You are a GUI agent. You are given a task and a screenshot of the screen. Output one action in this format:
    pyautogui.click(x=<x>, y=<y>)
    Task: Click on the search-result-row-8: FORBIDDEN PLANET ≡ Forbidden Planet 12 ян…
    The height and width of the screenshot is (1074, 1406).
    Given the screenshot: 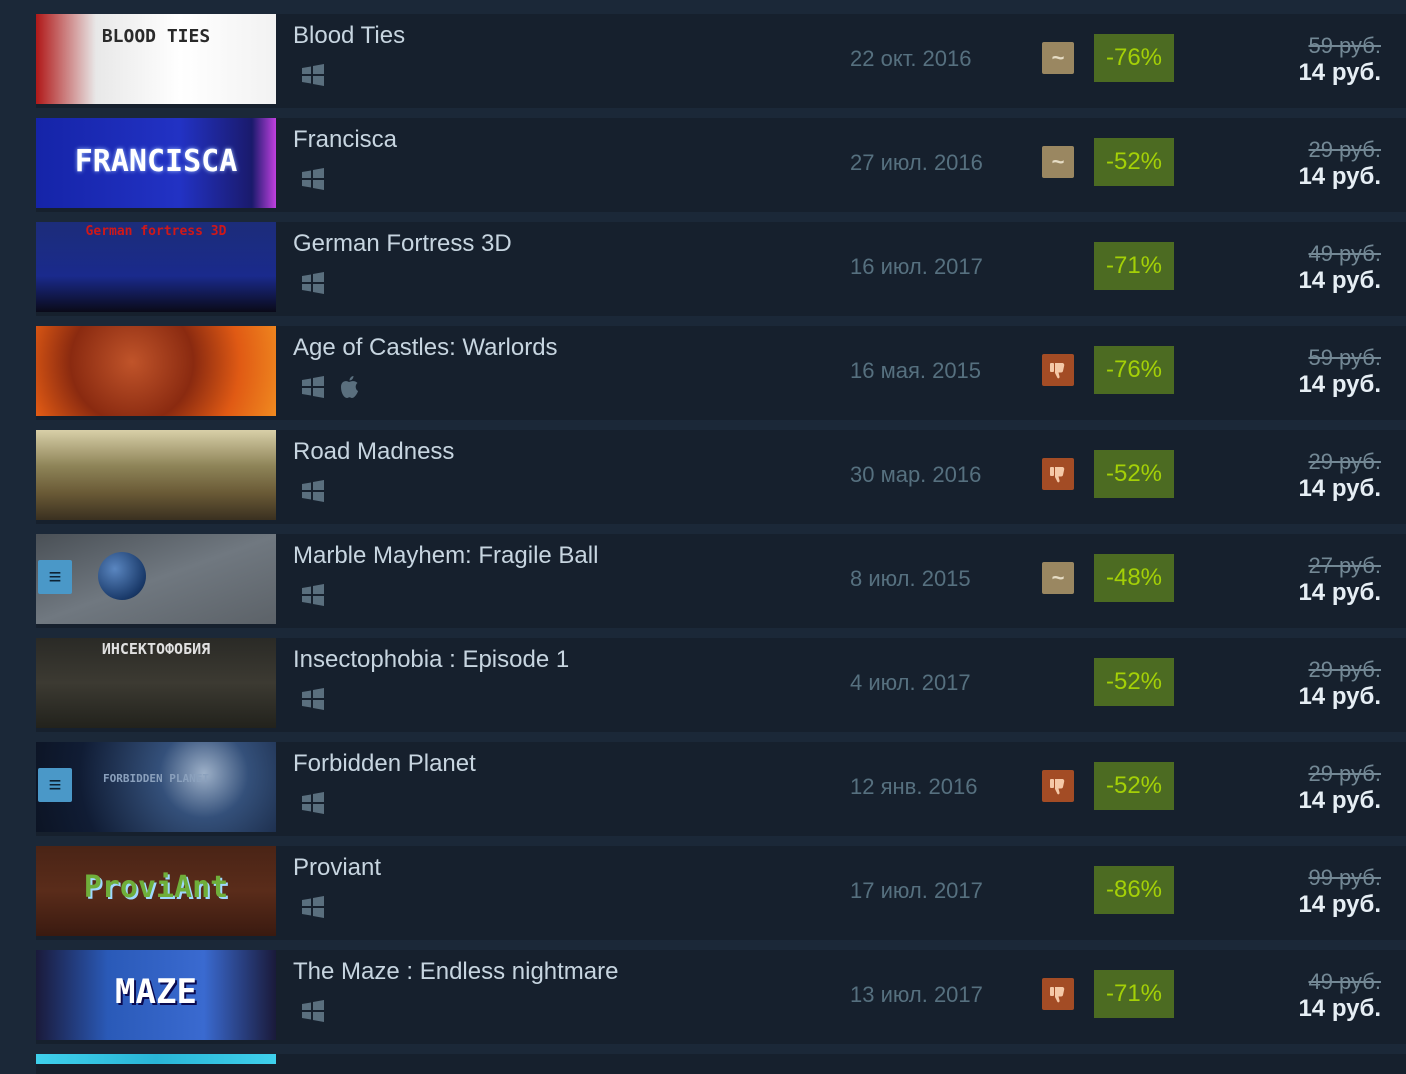 What is the action you would take?
    pyautogui.click(x=721, y=789)
    